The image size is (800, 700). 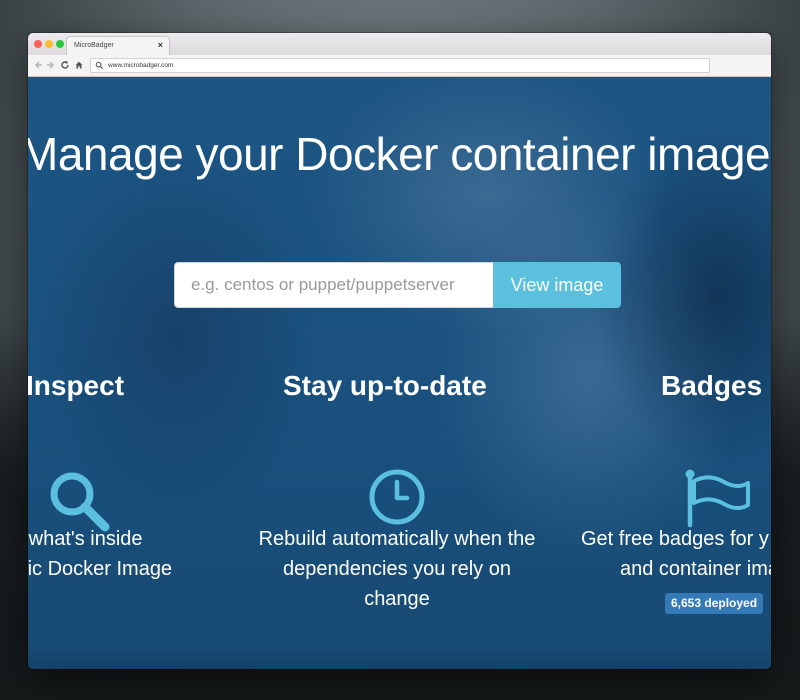 I want to click on close-window-button, so click(x=38, y=44).